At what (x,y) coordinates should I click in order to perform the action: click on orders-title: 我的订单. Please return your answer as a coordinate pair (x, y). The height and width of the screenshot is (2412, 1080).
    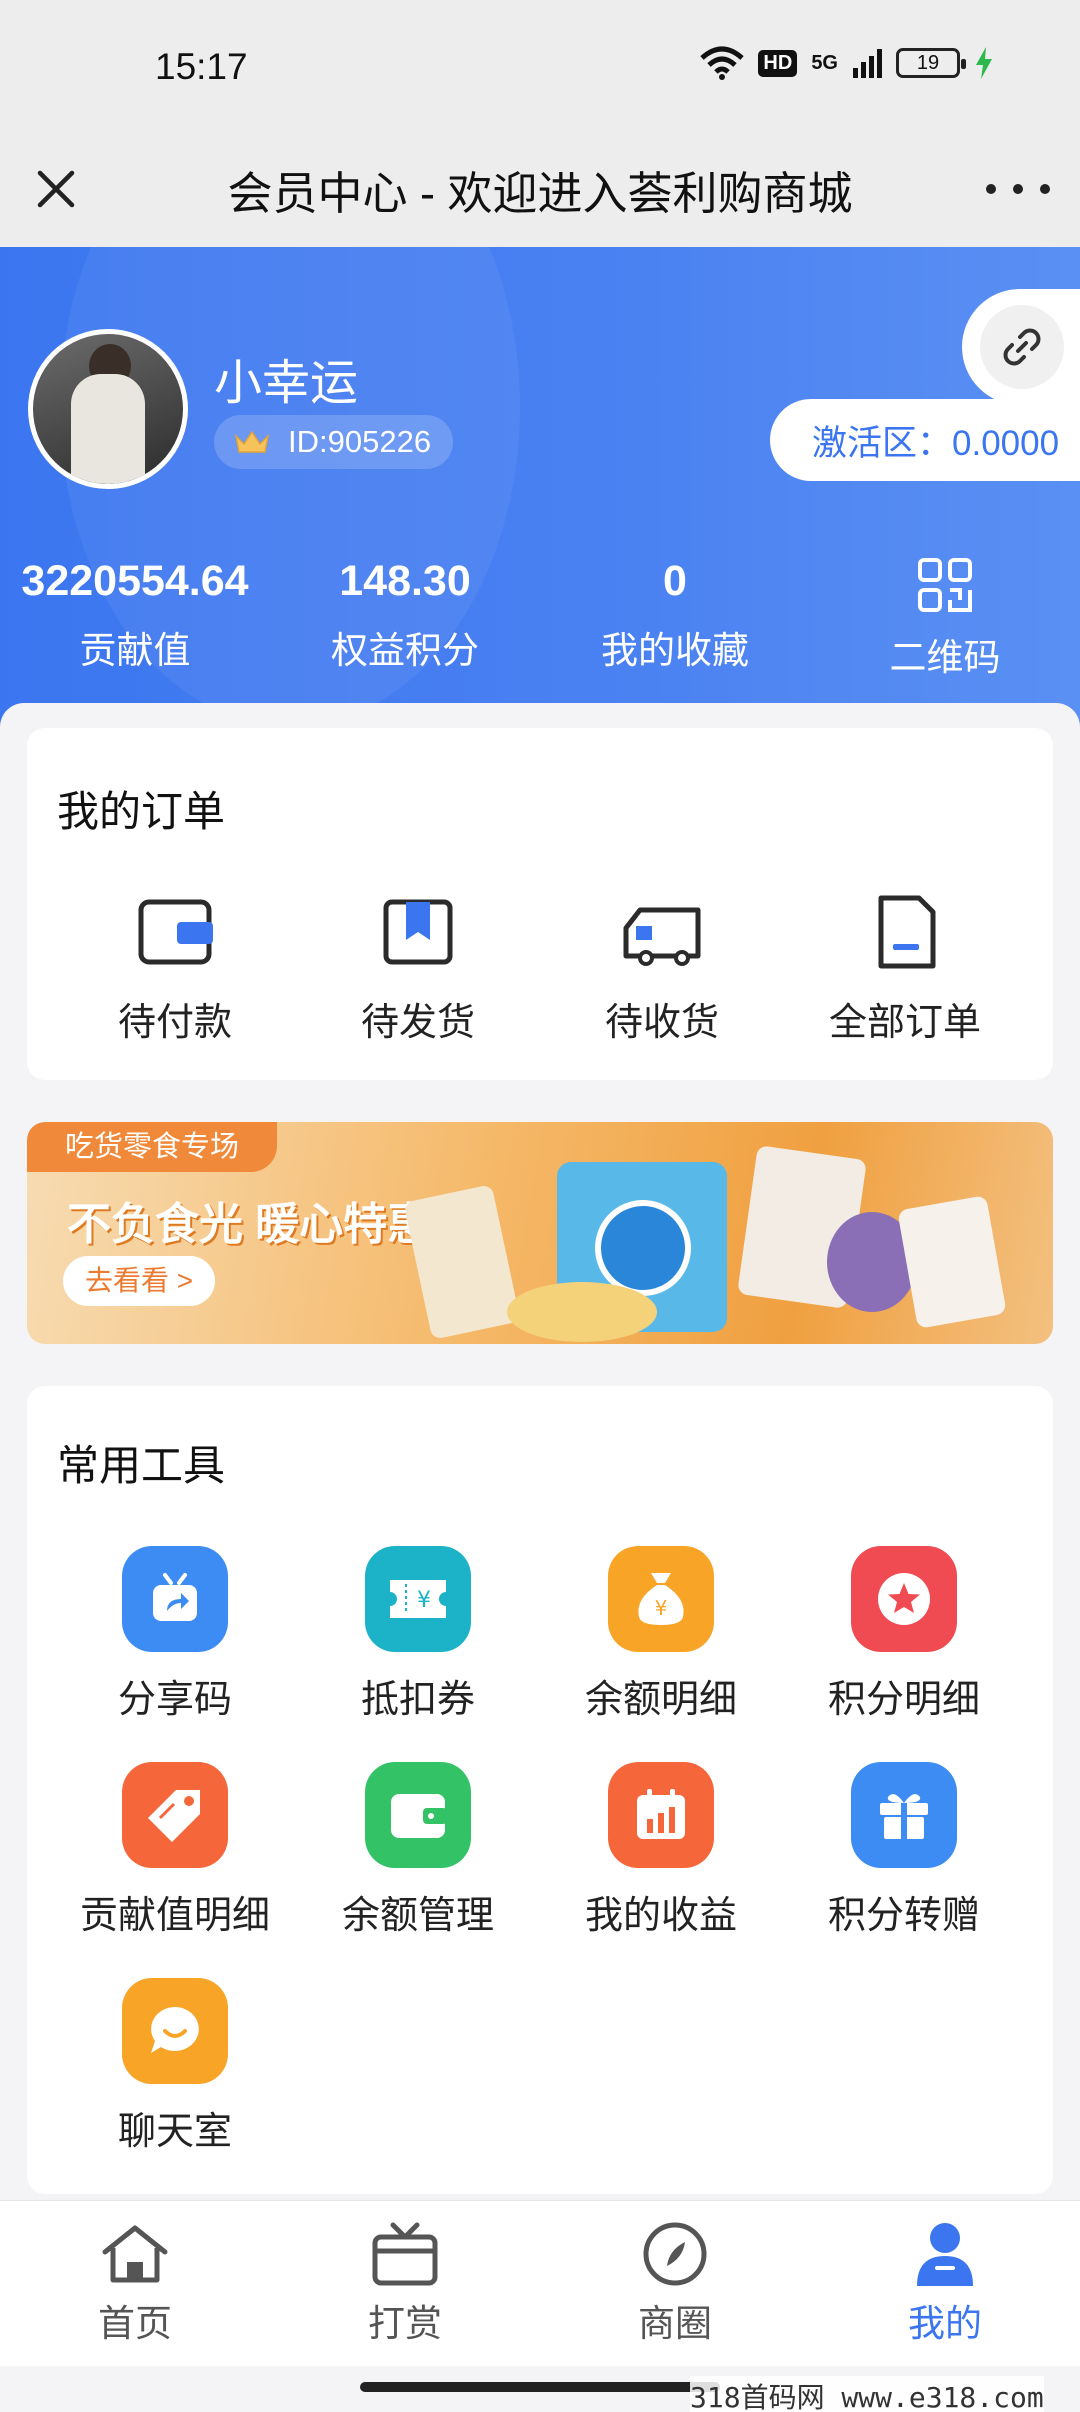
    Looking at the image, I should click on (141, 811).